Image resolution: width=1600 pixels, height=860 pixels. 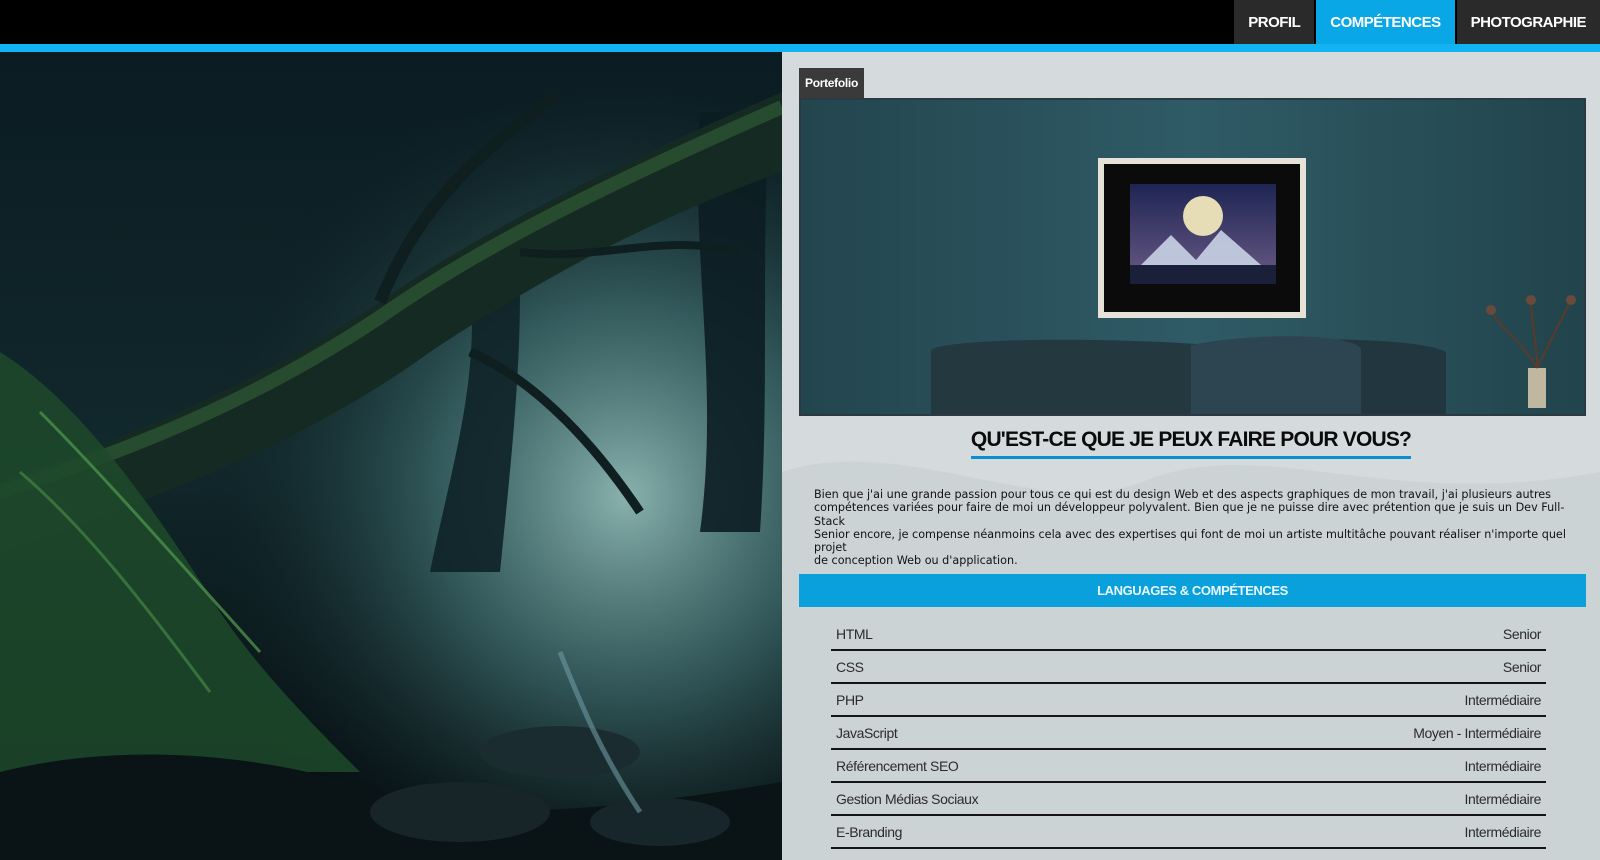 I want to click on nav-competences: COMPÉTENCES, so click(x=1385, y=22).